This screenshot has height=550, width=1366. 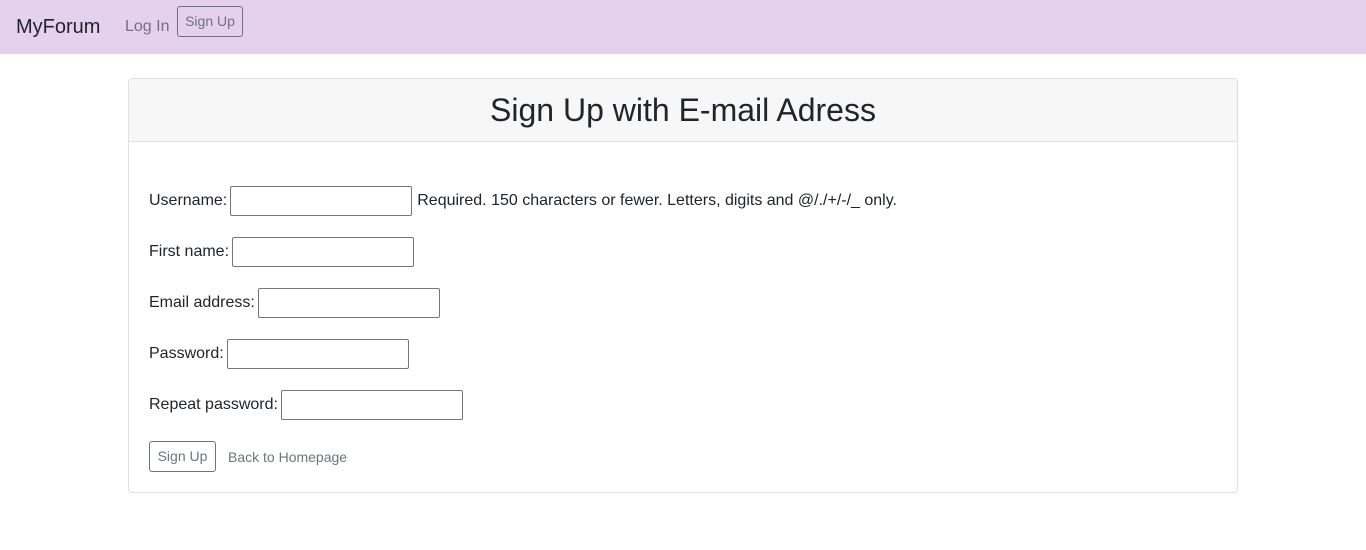 I want to click on password-label: Password:, so click(x=186, y=353).